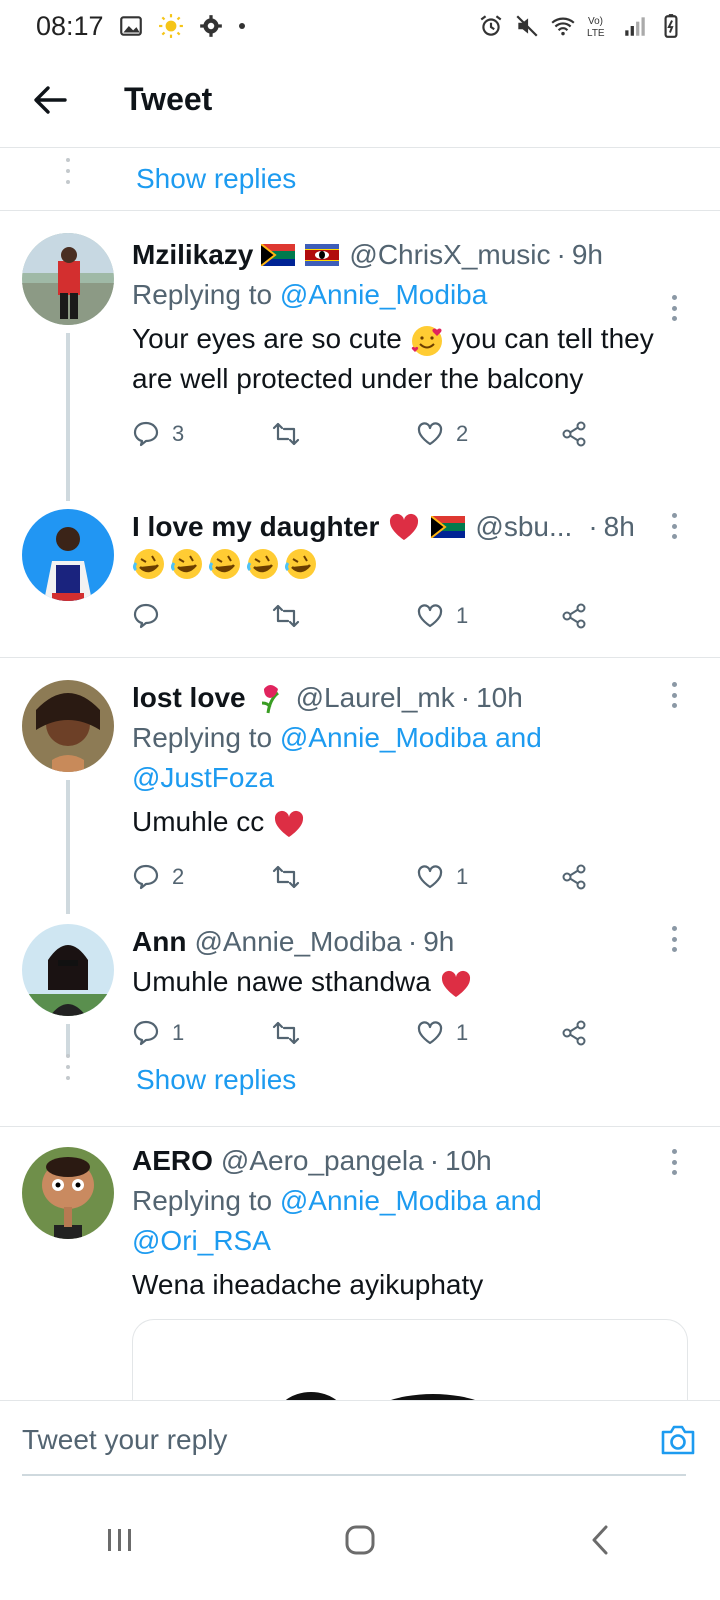  What do you see at coordinates (201, 1240) in the screenshot?
I see `mention-link: @Ori_RSA` at bounding box center [201, 1240].